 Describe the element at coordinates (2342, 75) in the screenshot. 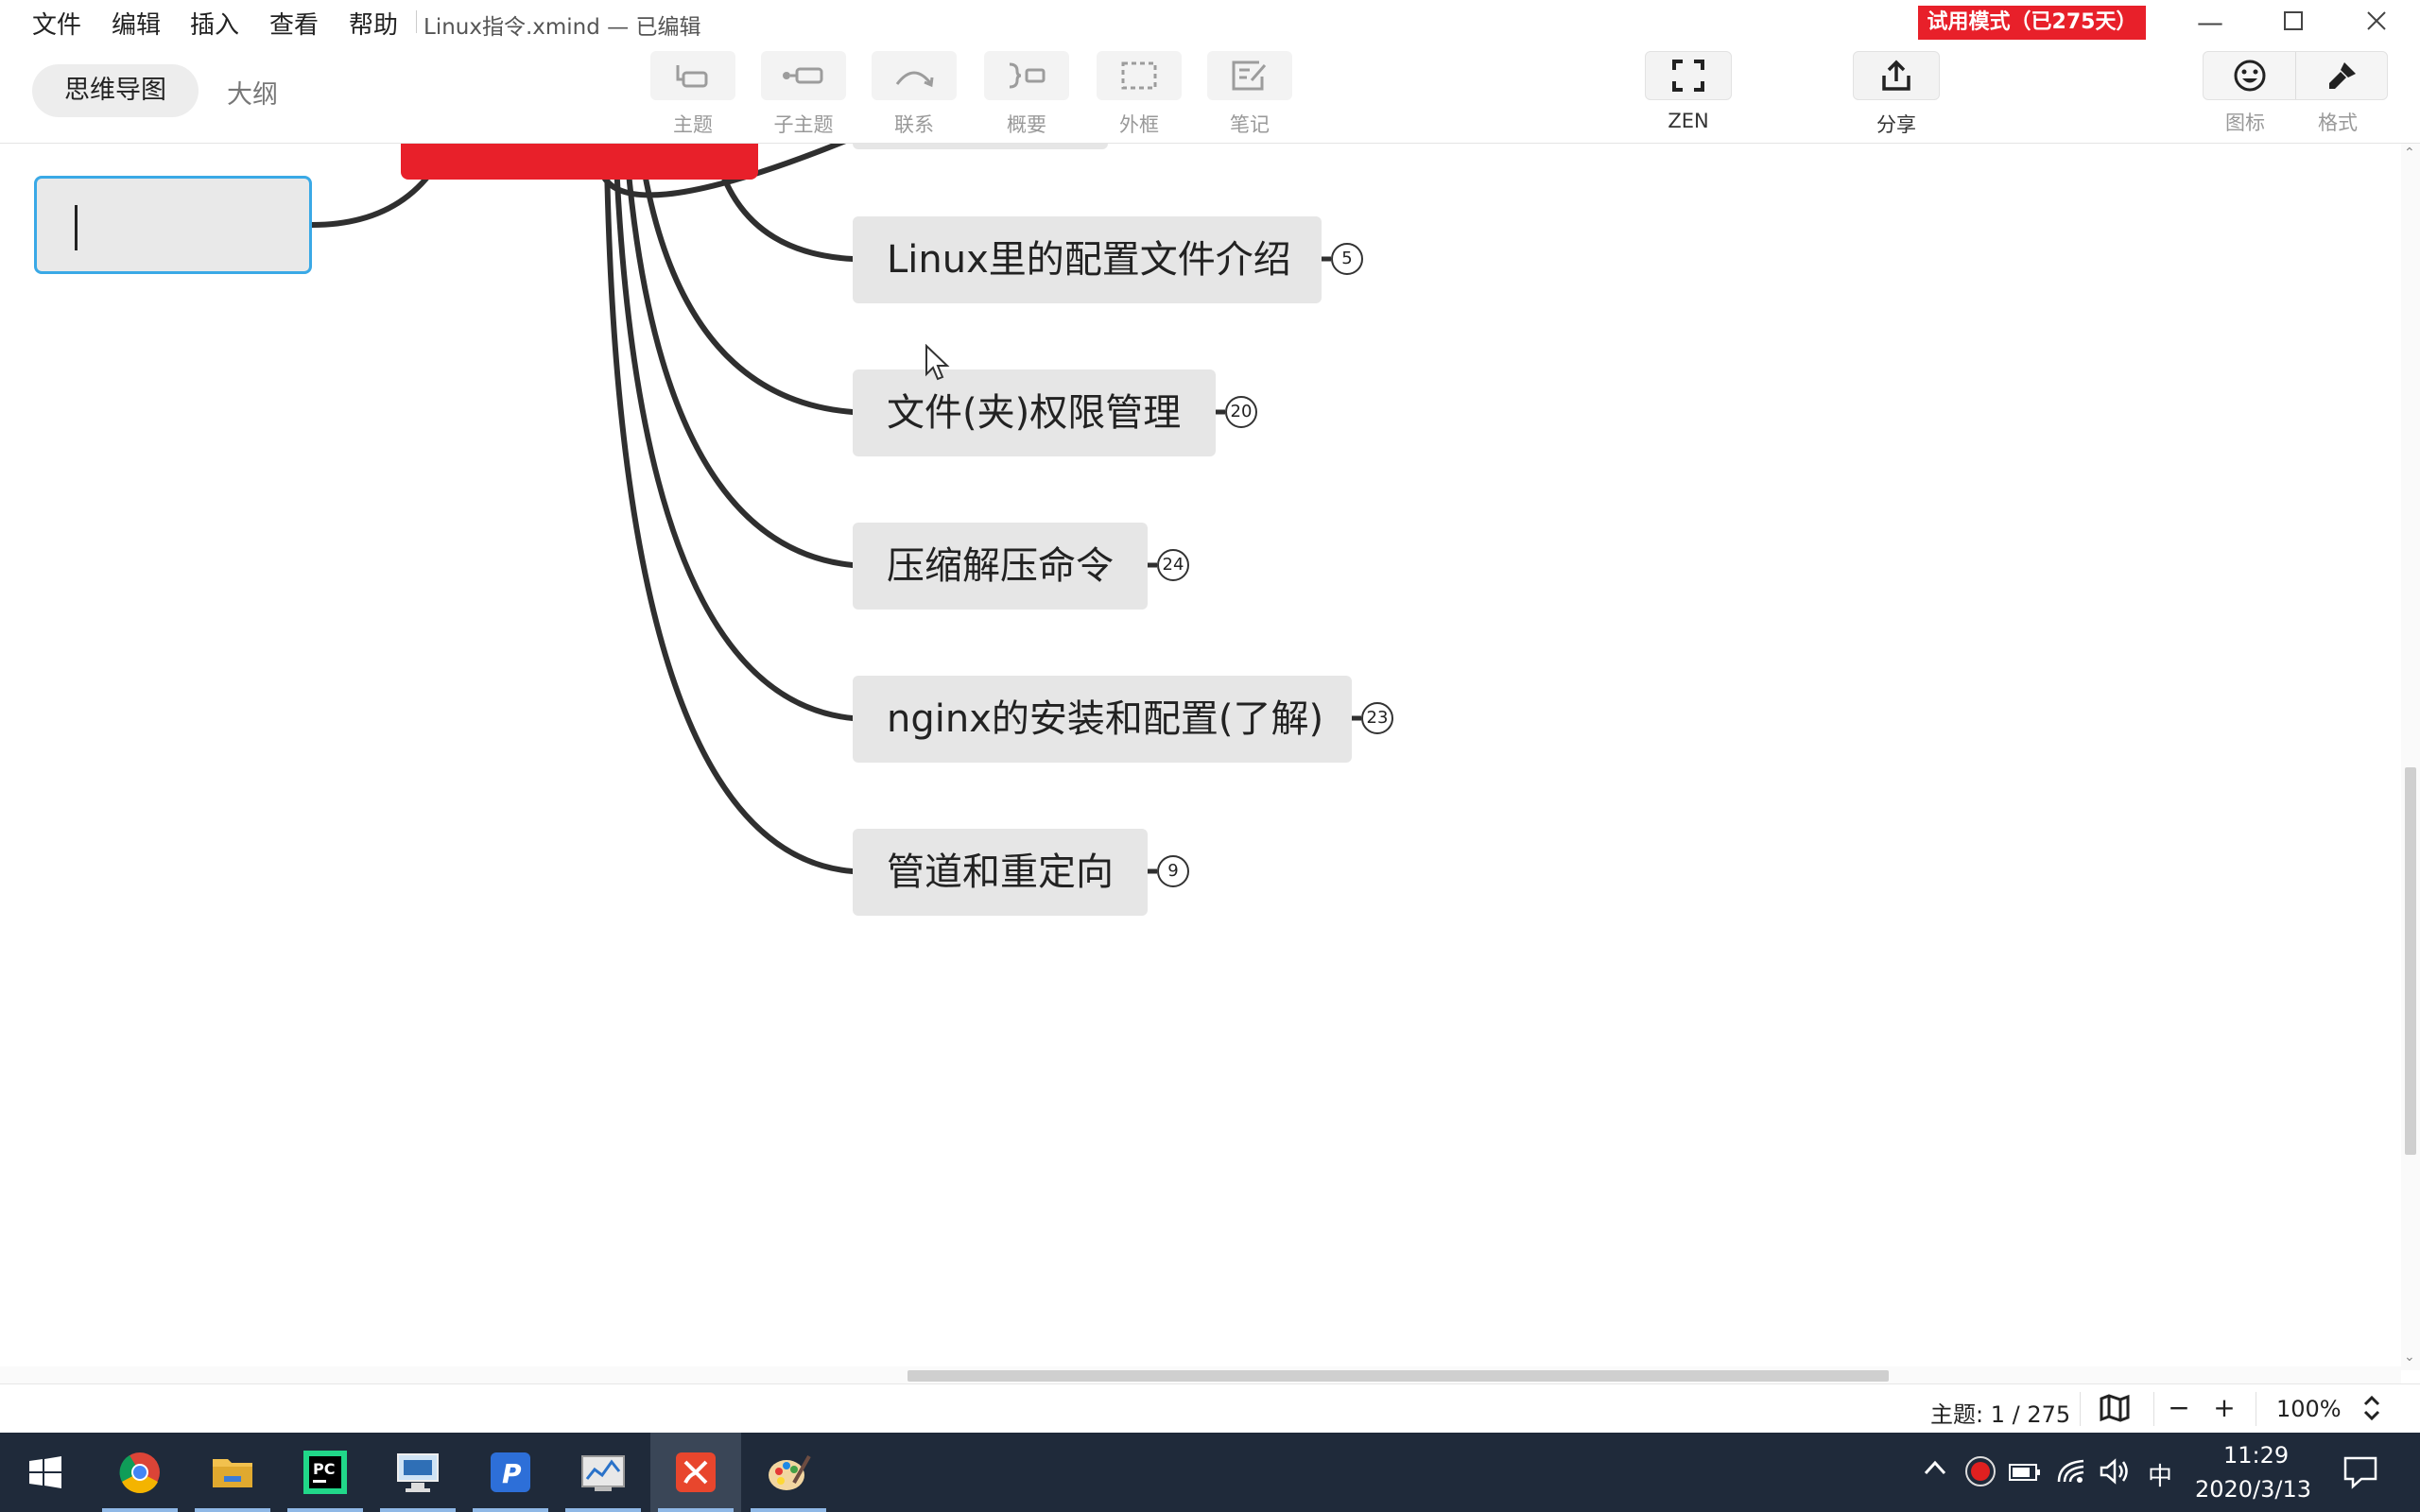

I see `paintbrush-icon` at that location.